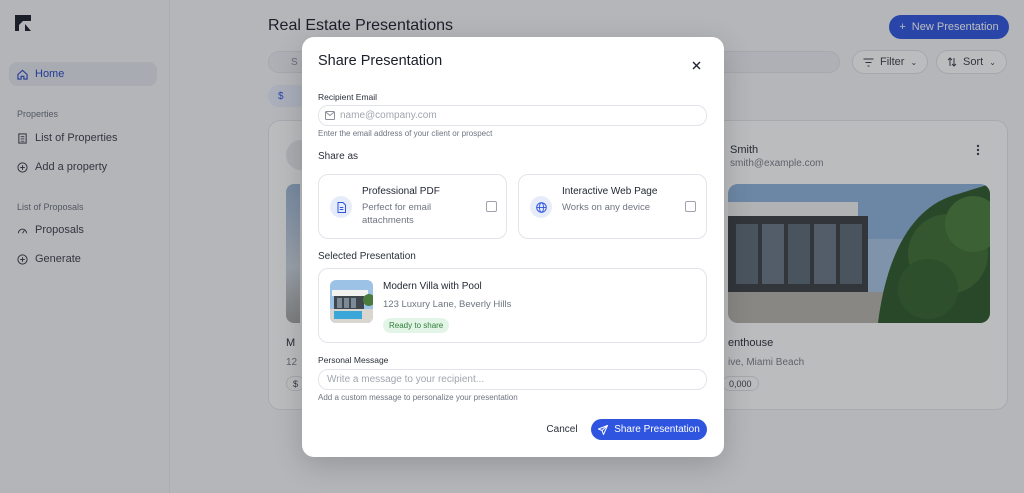  Describe the element at coordinates (603, 429) in the screenshot. I see `send-icon` at that location.